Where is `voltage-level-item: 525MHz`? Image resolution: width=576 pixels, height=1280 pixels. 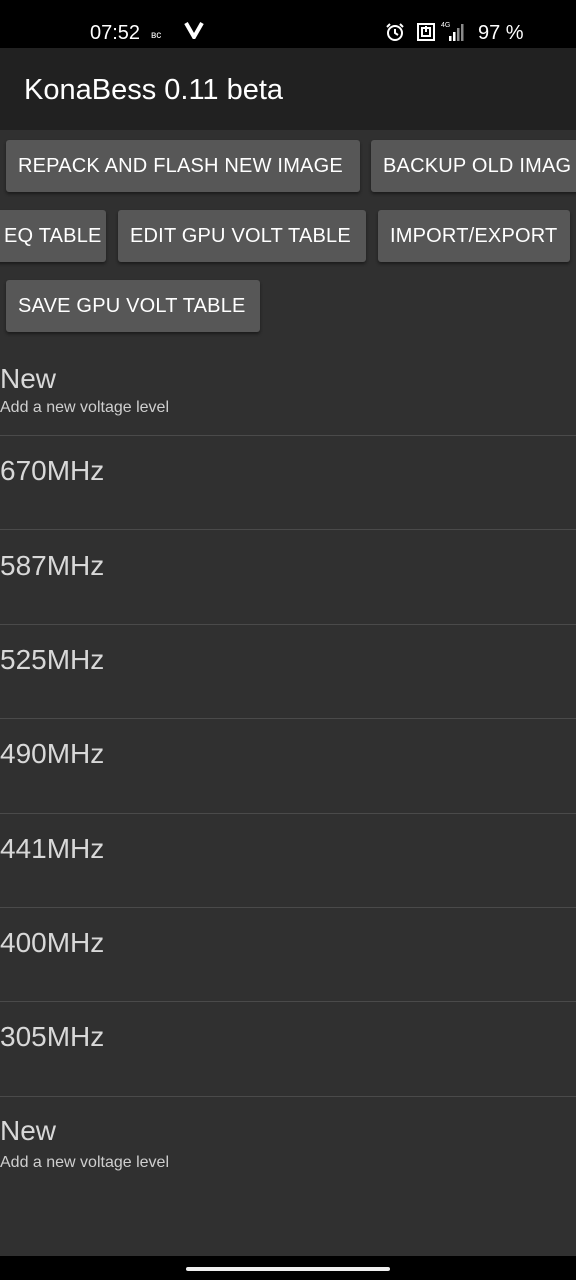
voltage-level-item: 525MHz is located at coordinates (288, 672).